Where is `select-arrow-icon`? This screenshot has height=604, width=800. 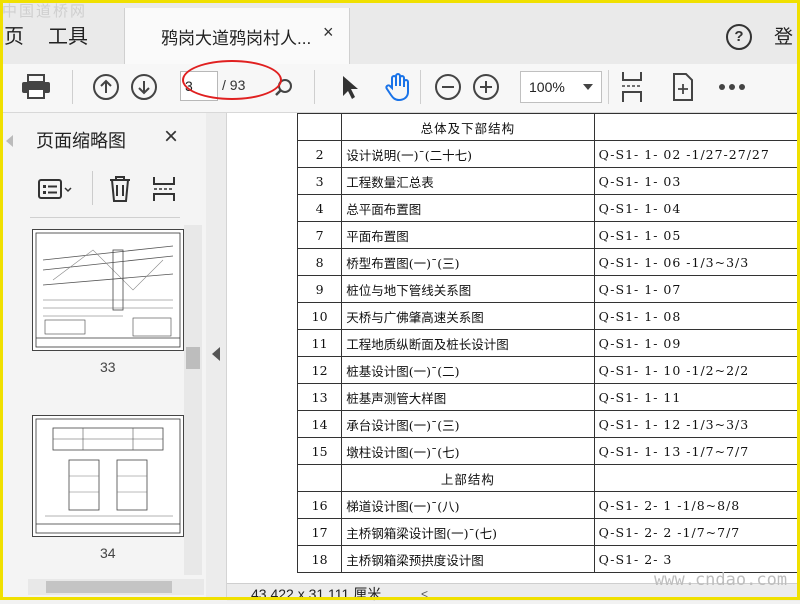
select-arrow-icon is located at coordinates (350, 87).